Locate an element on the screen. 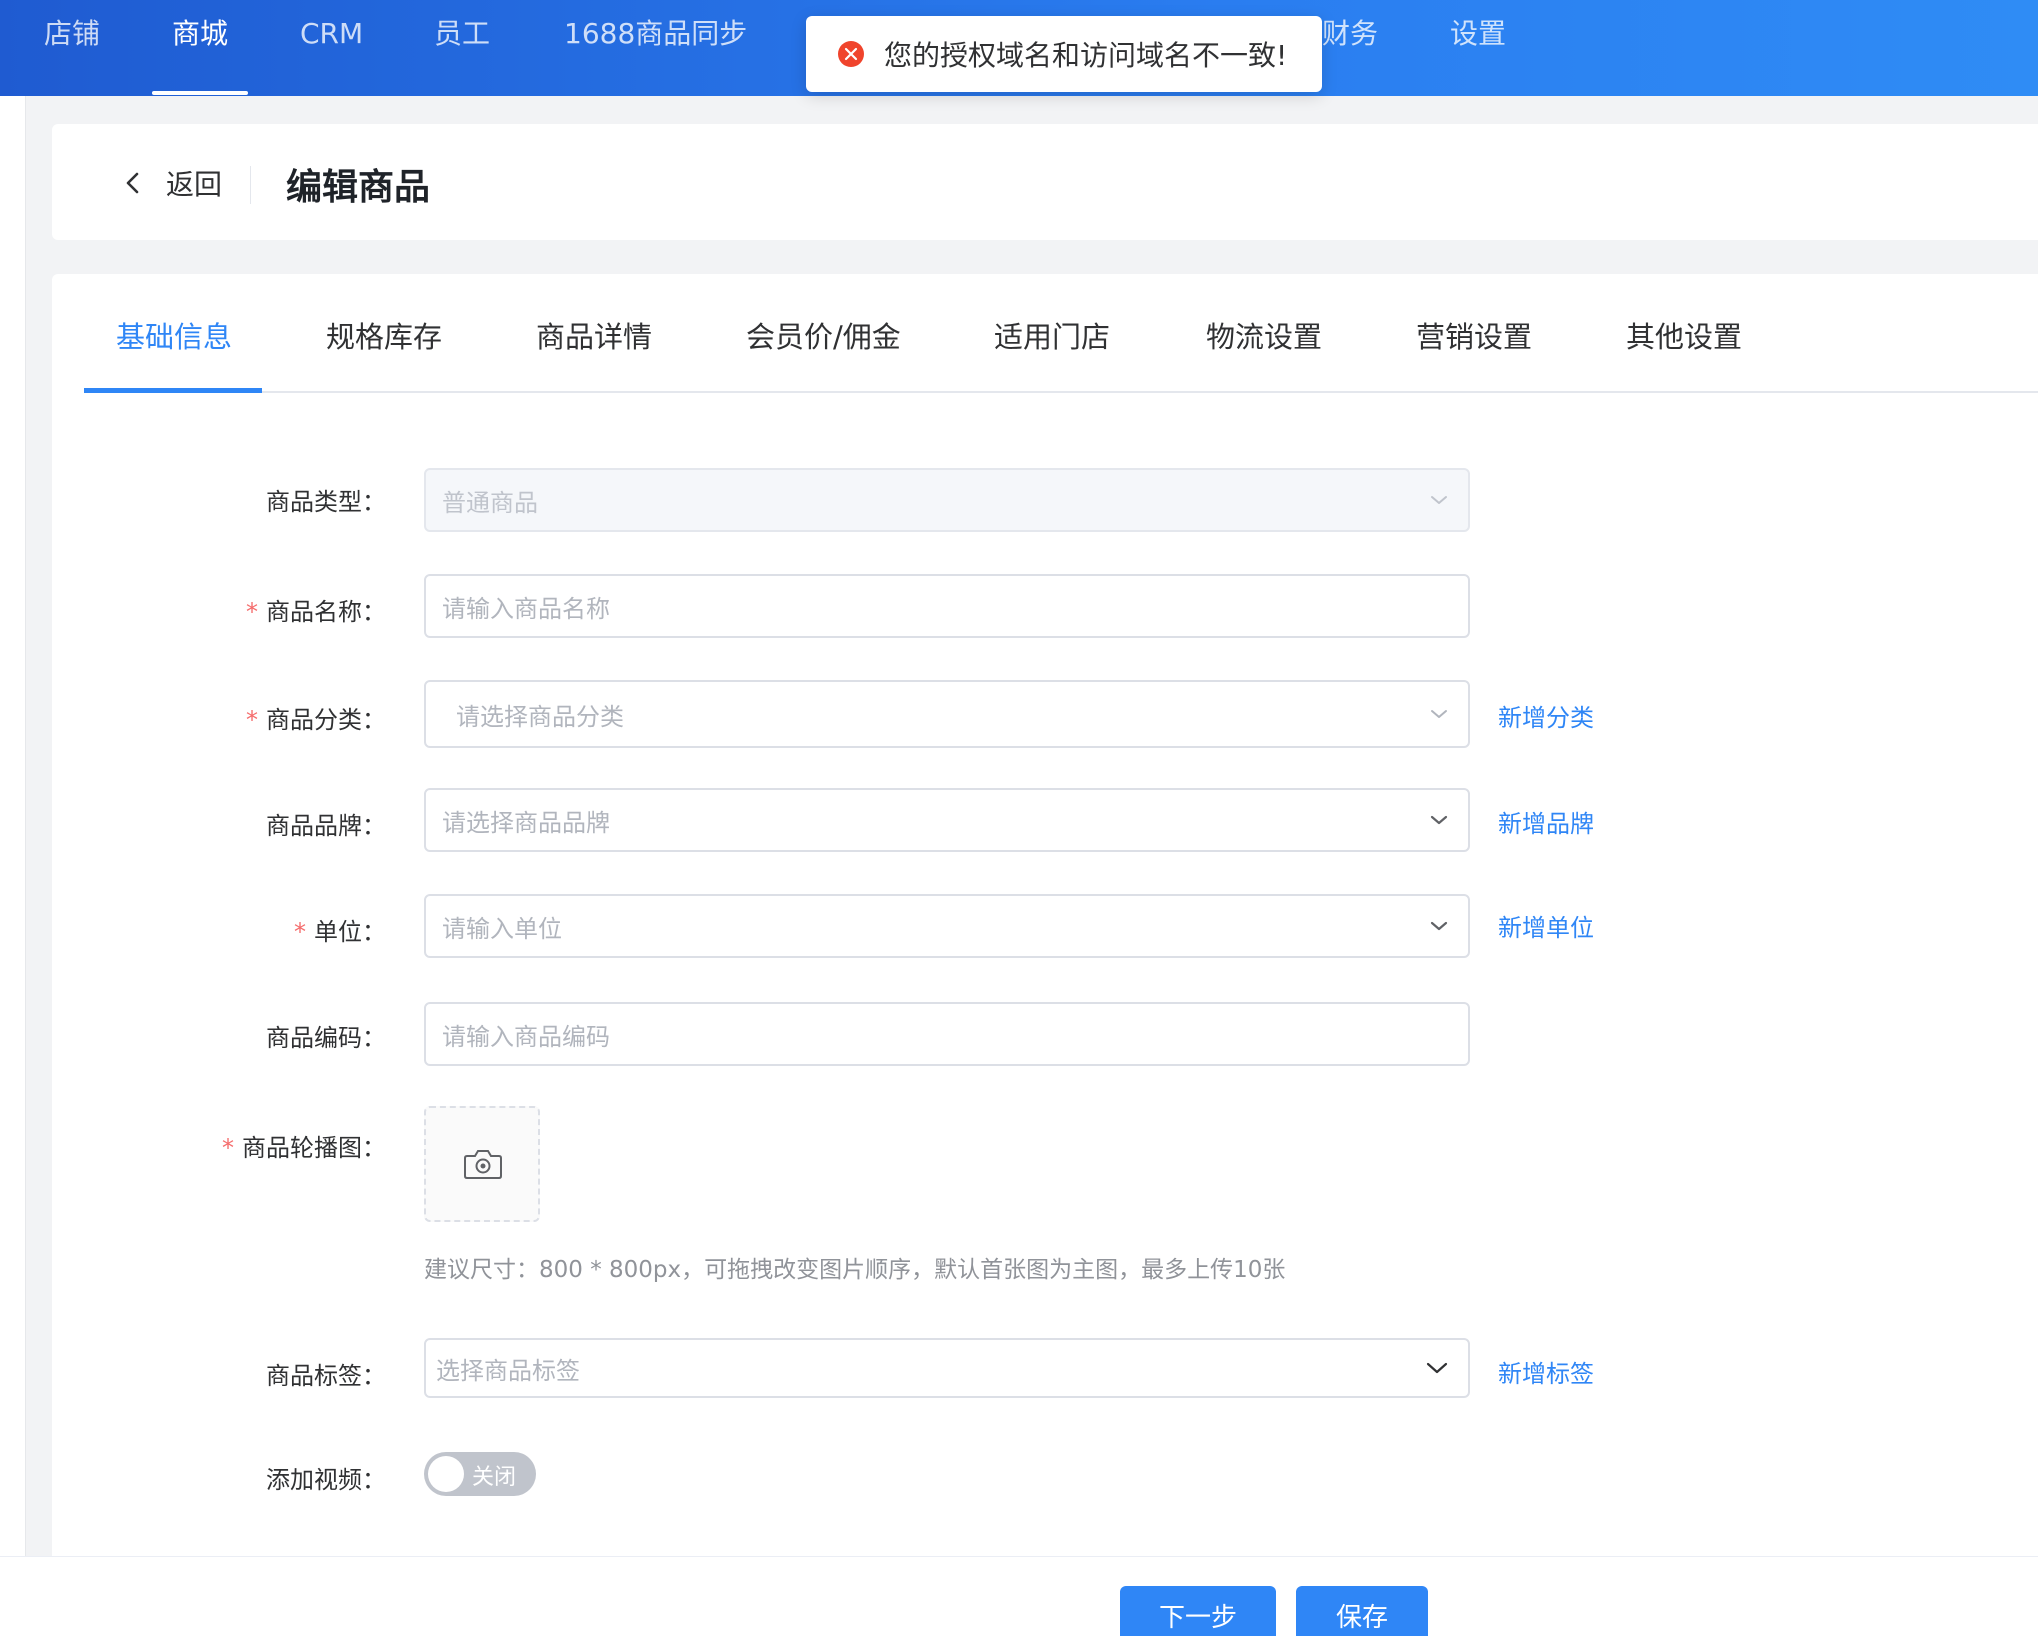 The width and height of the screenshot is (2038, 1636). label-unit: * 单位： is located at coordinates (340, 932).